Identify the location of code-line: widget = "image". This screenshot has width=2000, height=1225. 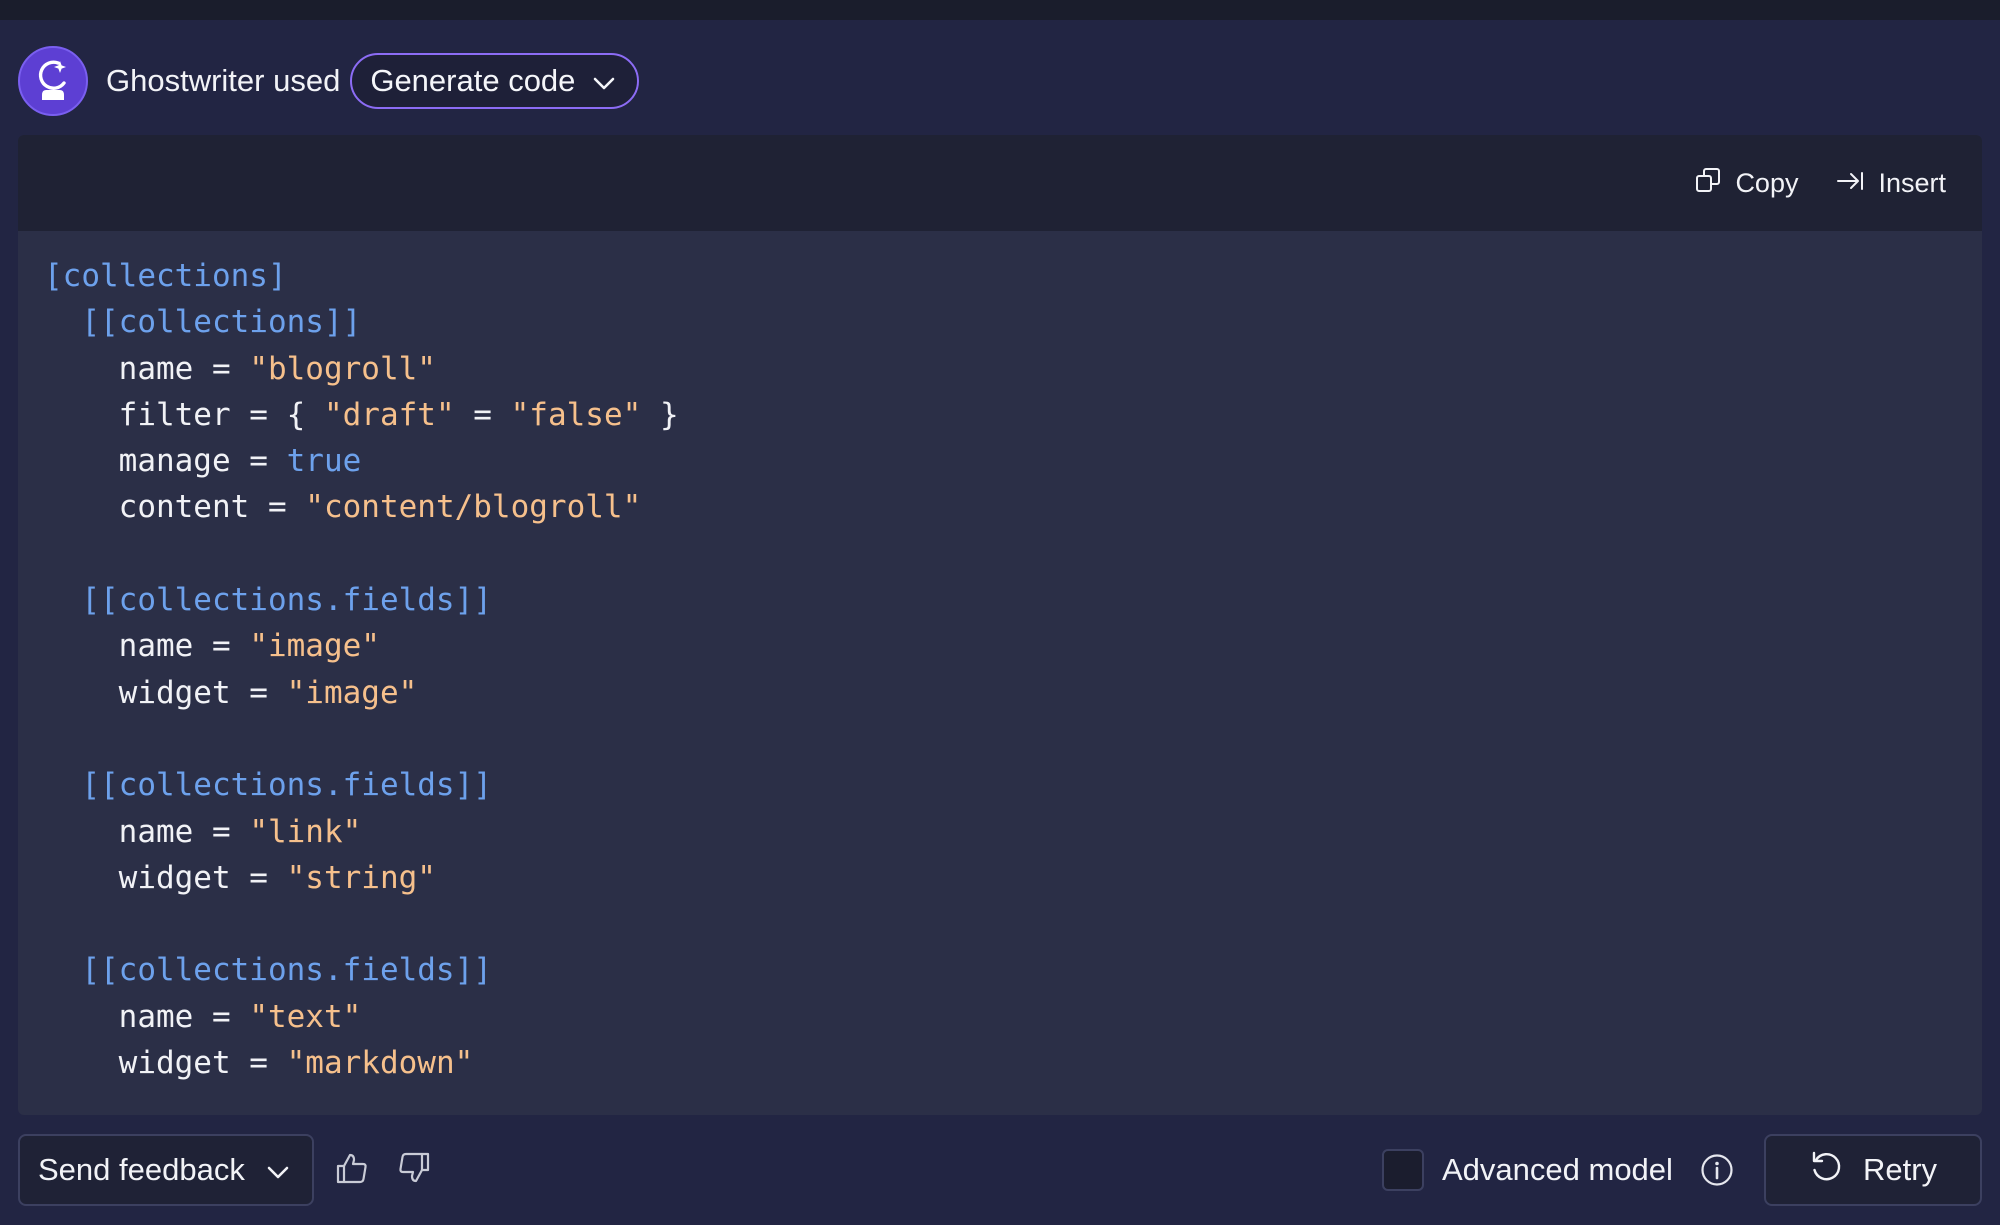
(1013, 693).